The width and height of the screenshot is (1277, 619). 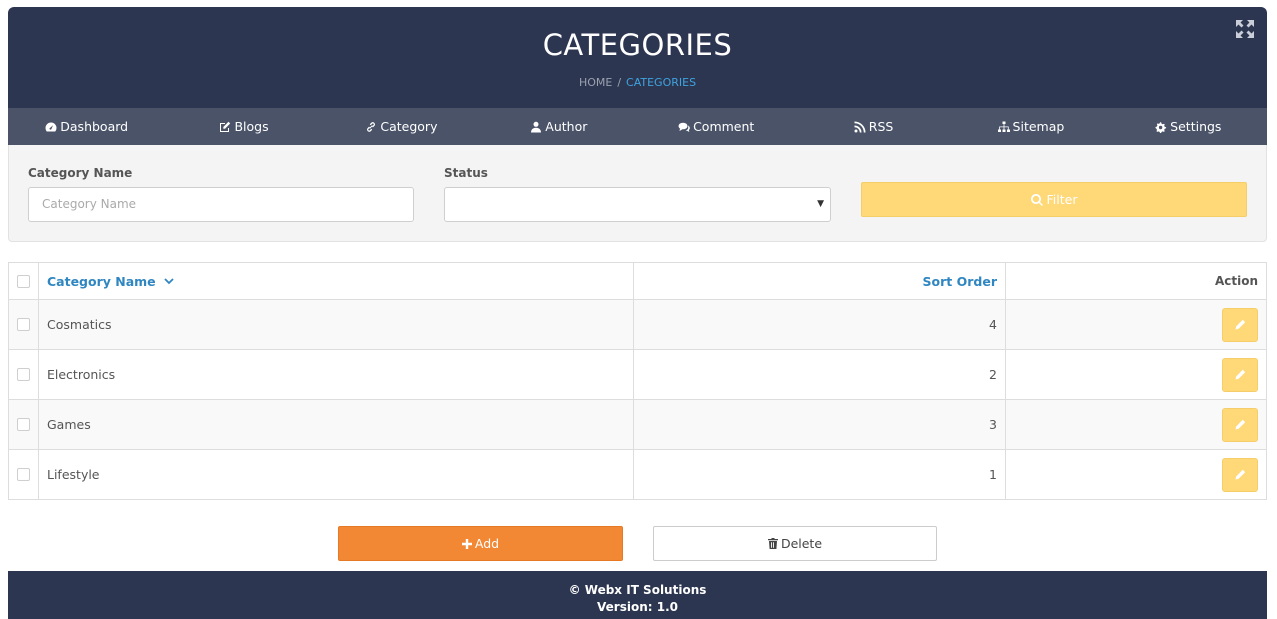 What do you see at coordinates (466, 543) in the screenshot?
I see `plus-icon` at bounding box center [466, 543].